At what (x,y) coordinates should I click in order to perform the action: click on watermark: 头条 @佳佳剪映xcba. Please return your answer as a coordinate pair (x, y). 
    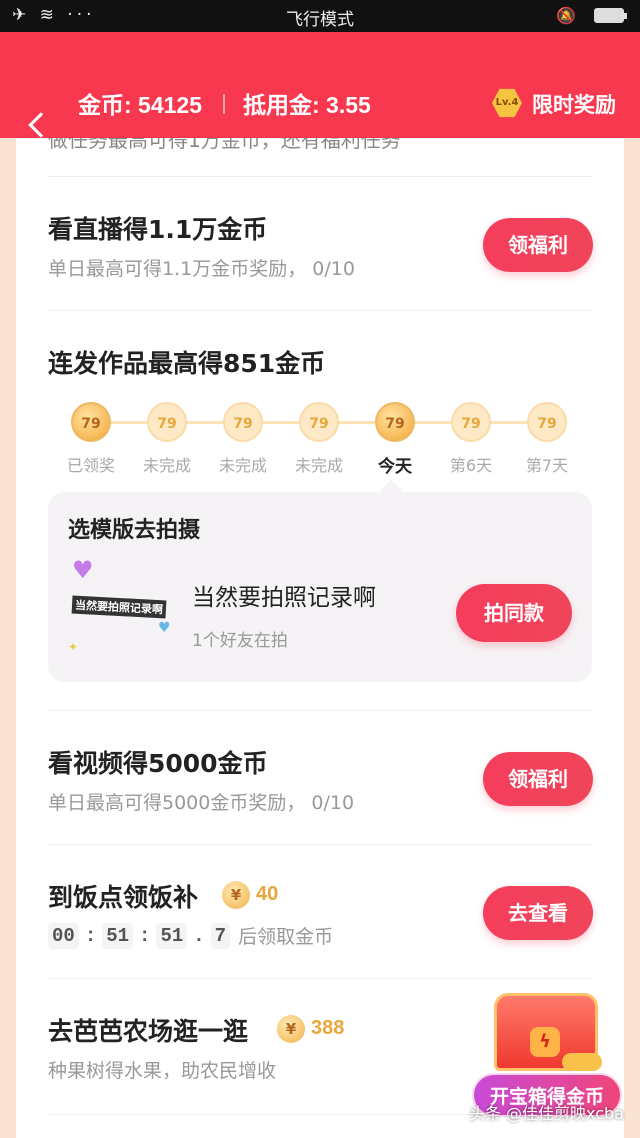
    Looking at the image, I should click on (546, 1113).